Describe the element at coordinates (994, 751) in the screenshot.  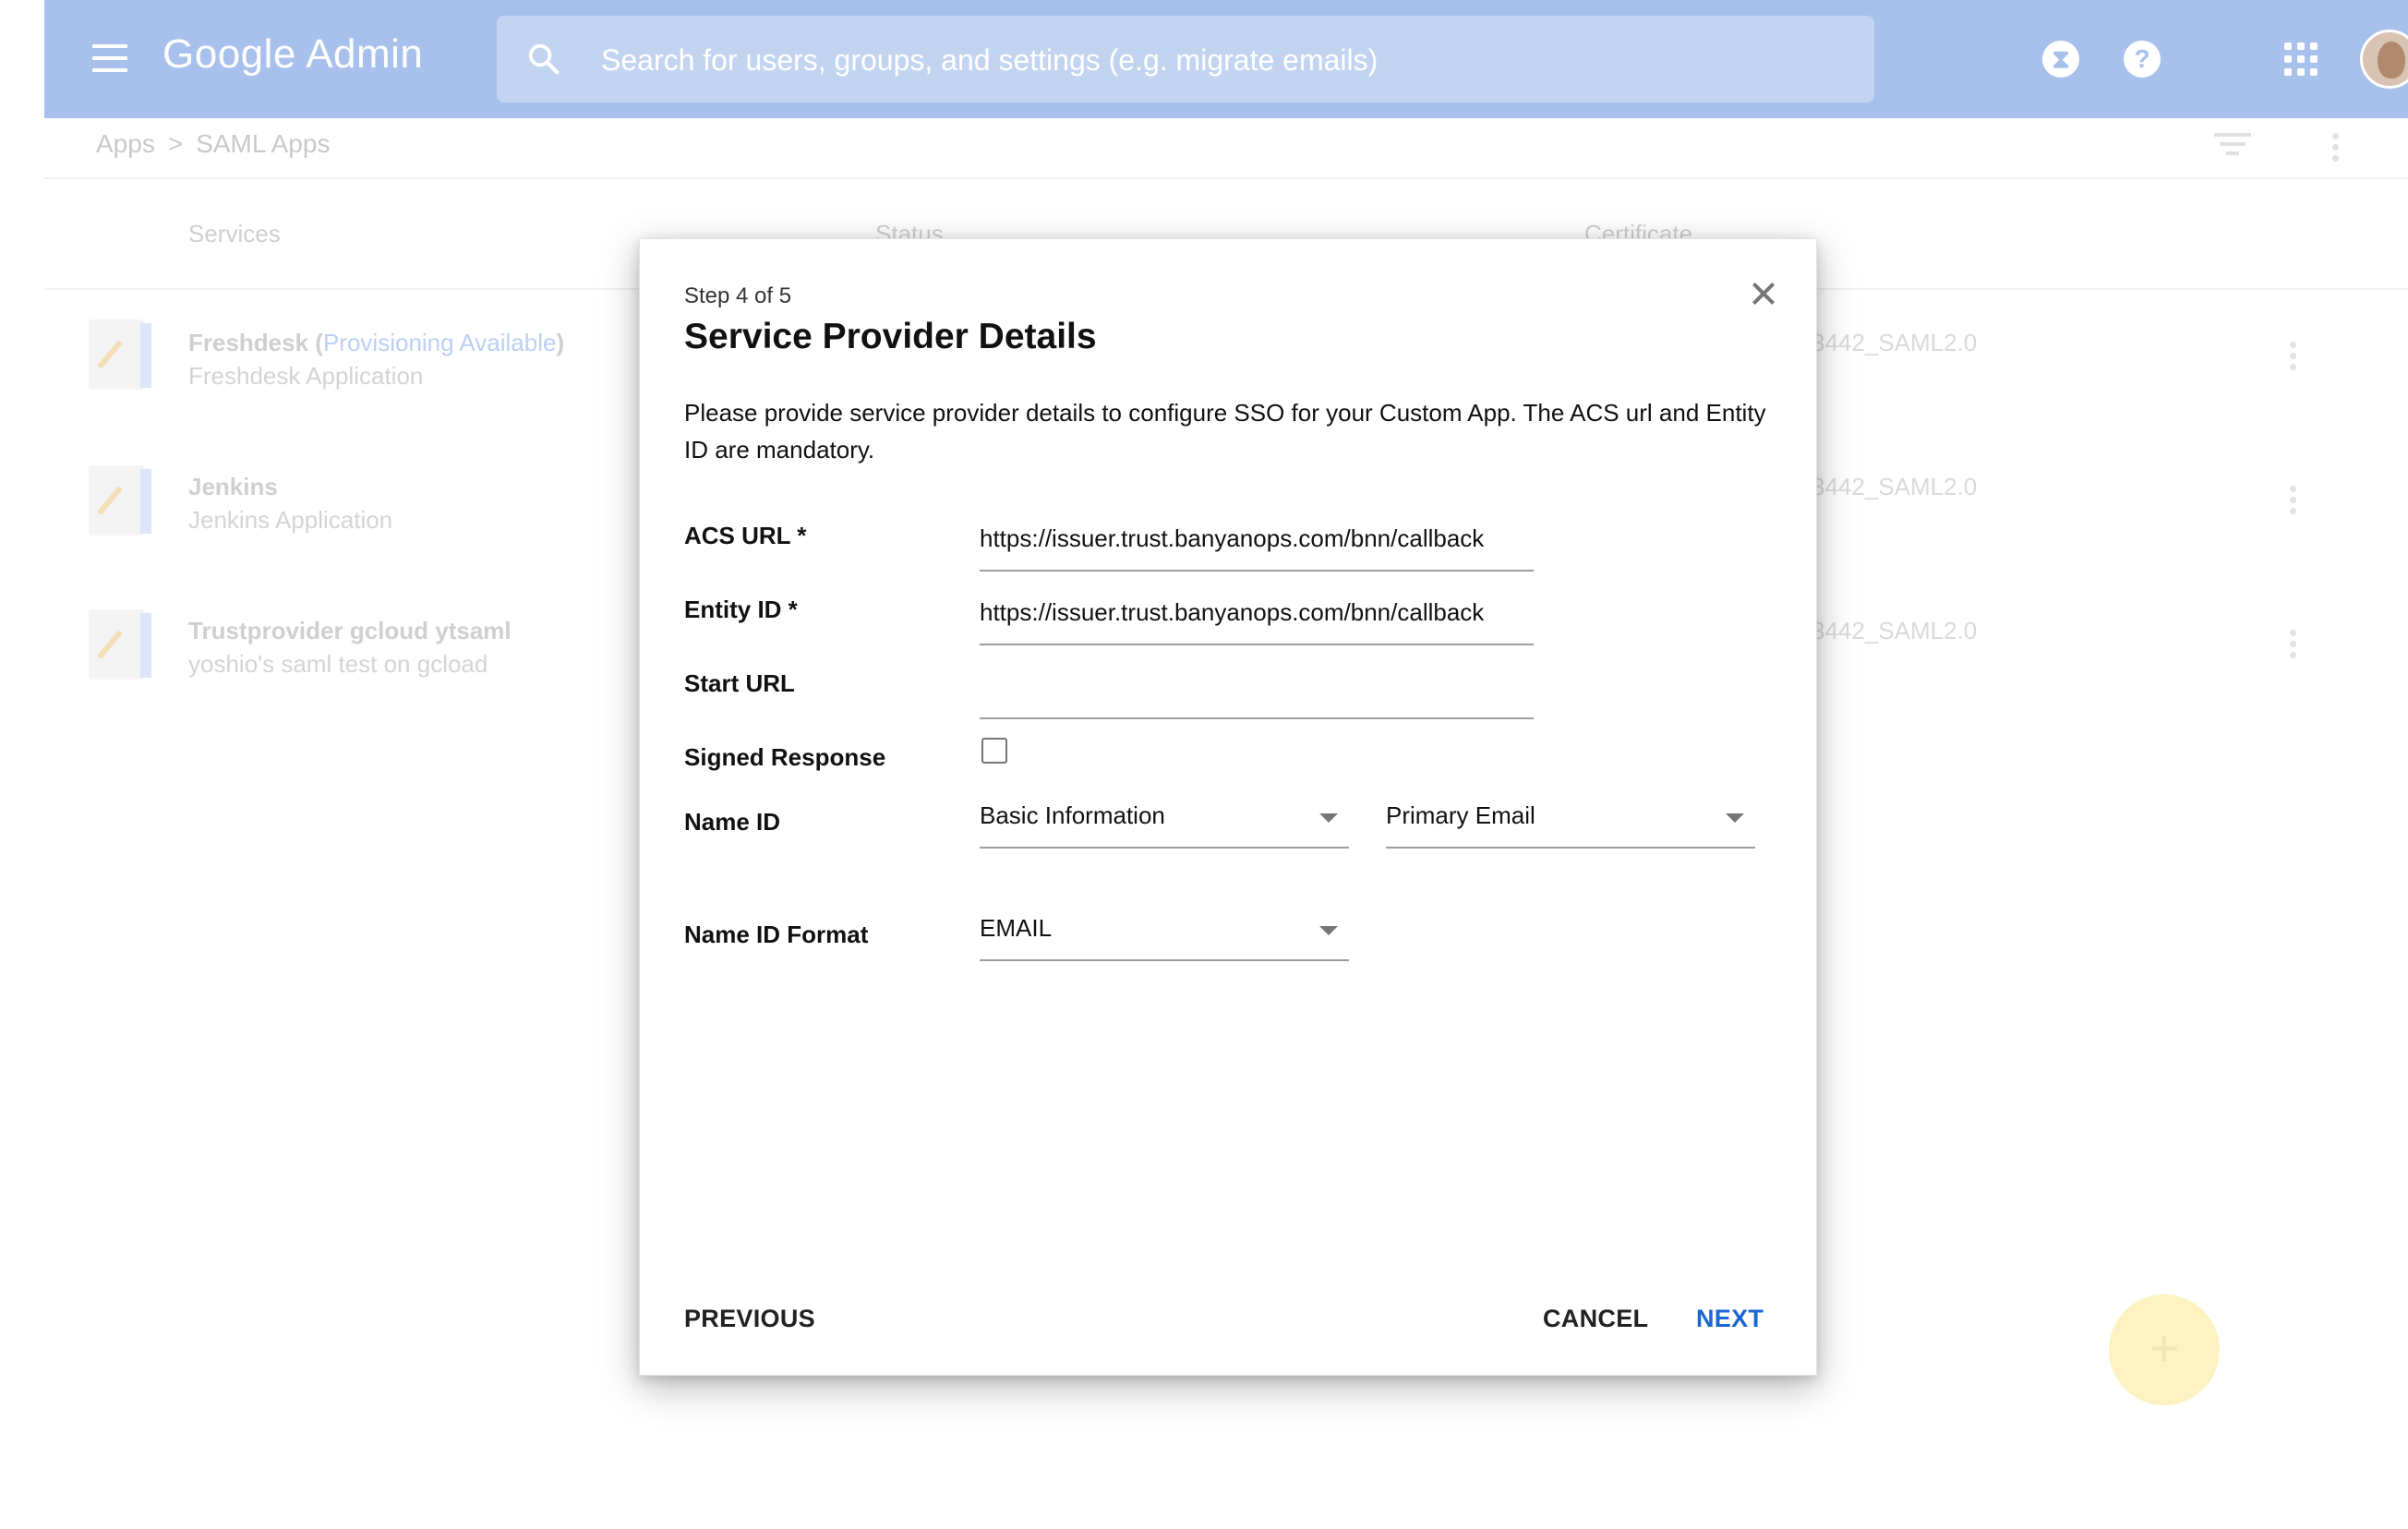
I see `signed-response-checkbox` at that location.